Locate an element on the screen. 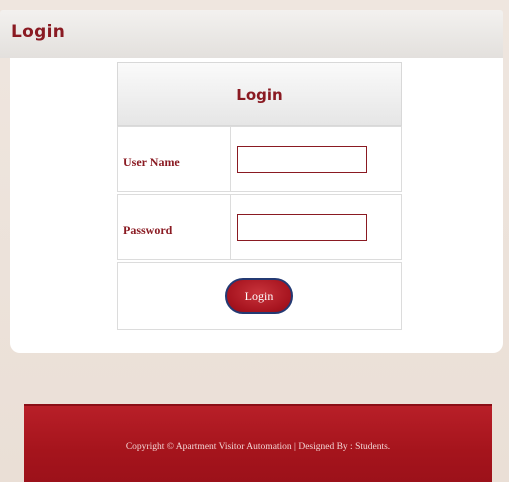 The image size is (509, 482). password-label: Password is located at coordinates (148, 230).